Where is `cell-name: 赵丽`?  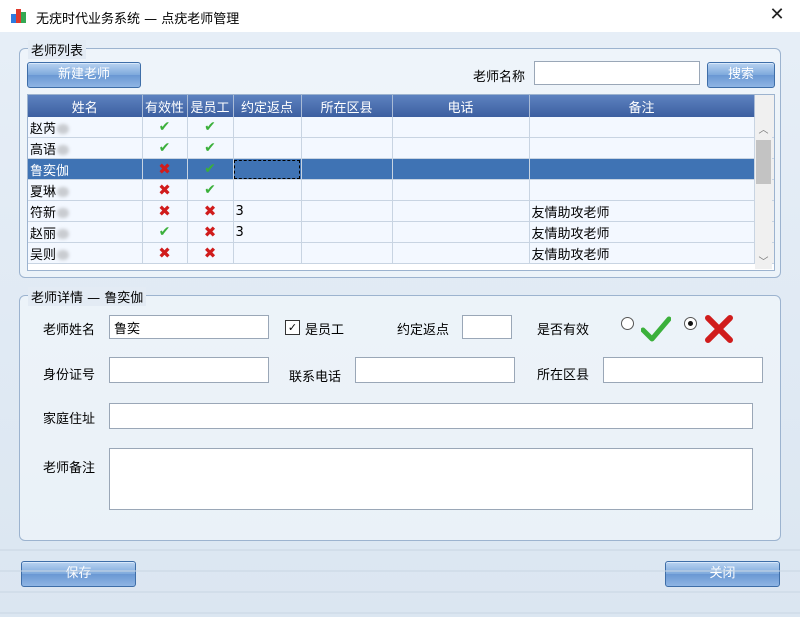
cell-name: 赵丽 is located at coordinates (85, 232).